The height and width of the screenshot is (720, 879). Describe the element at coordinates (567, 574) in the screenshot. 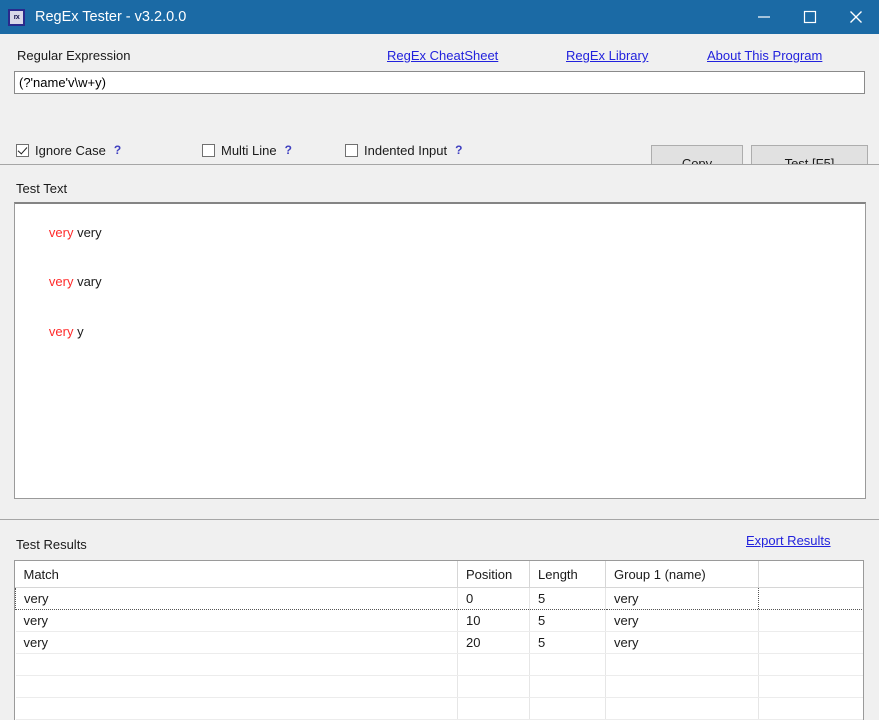

I see `column-header-length: Length` at that location.